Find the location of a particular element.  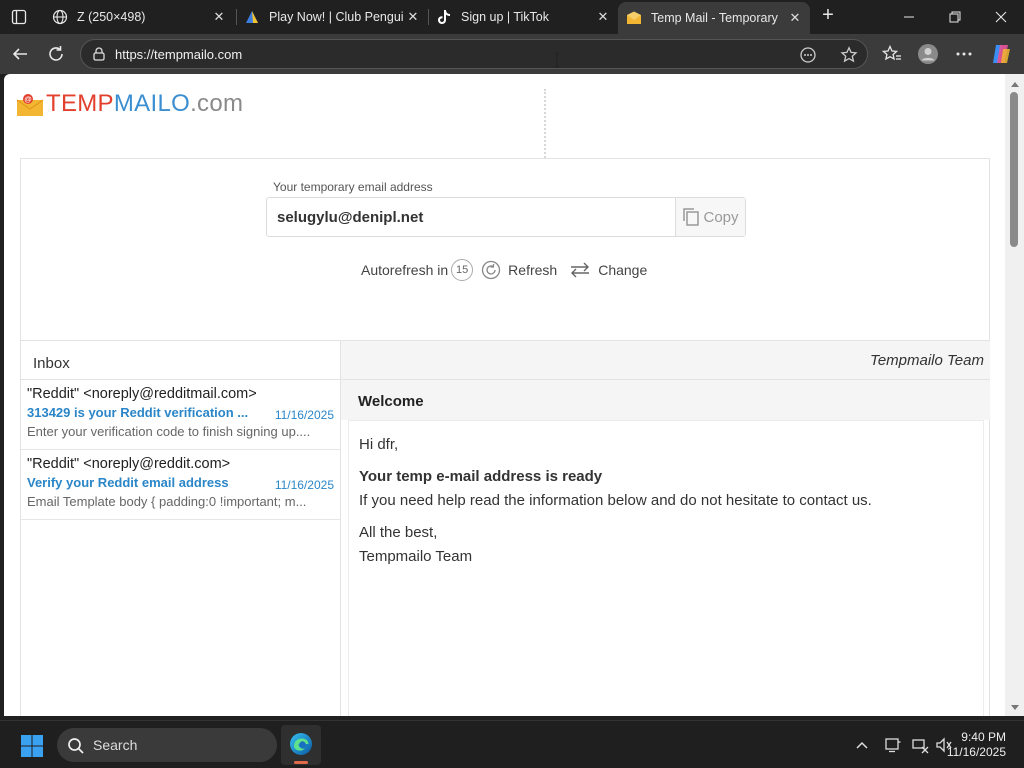

swap-arrows-icon is located at coordinates (580, 270).